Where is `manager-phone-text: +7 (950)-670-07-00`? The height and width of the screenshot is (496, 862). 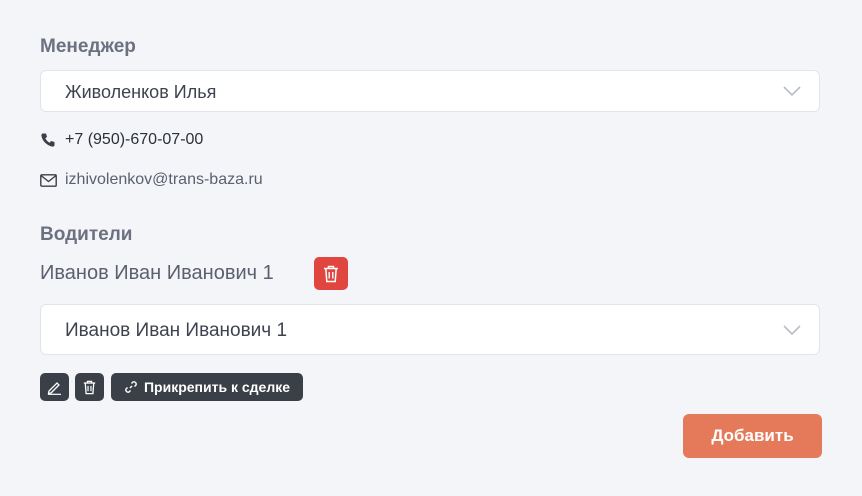
manager-phone-text: +7 (950)-670-07-00 is located at coordinates (134, 139).